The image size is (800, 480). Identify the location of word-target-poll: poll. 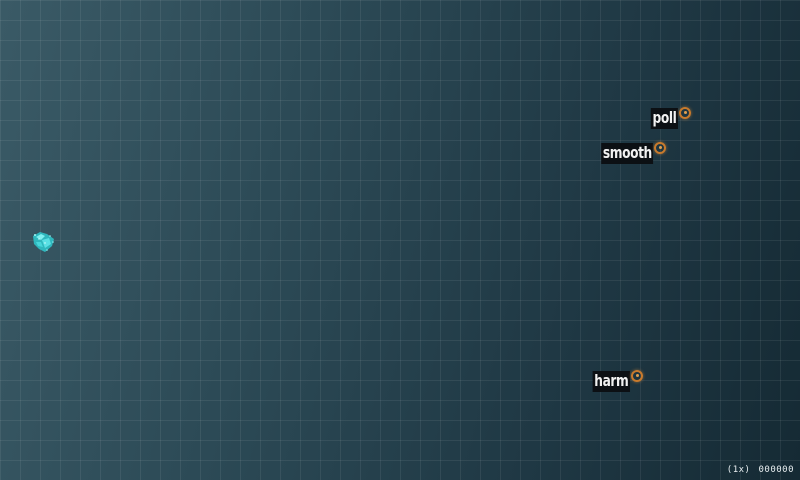
(668, 117).